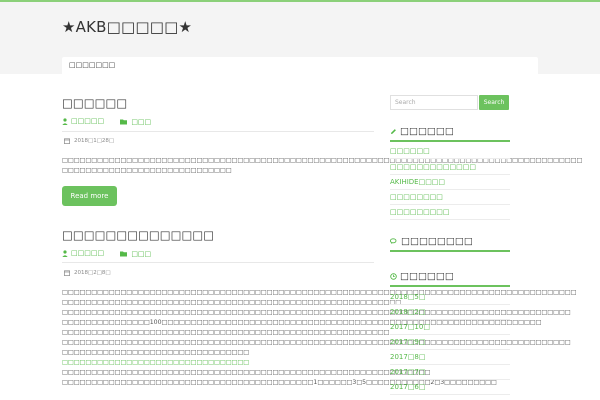 The image size is (600, 400). Describe the element at coordinates (450, 372) in the screenshot. I see `archive-link: 2017□7□` at that location.